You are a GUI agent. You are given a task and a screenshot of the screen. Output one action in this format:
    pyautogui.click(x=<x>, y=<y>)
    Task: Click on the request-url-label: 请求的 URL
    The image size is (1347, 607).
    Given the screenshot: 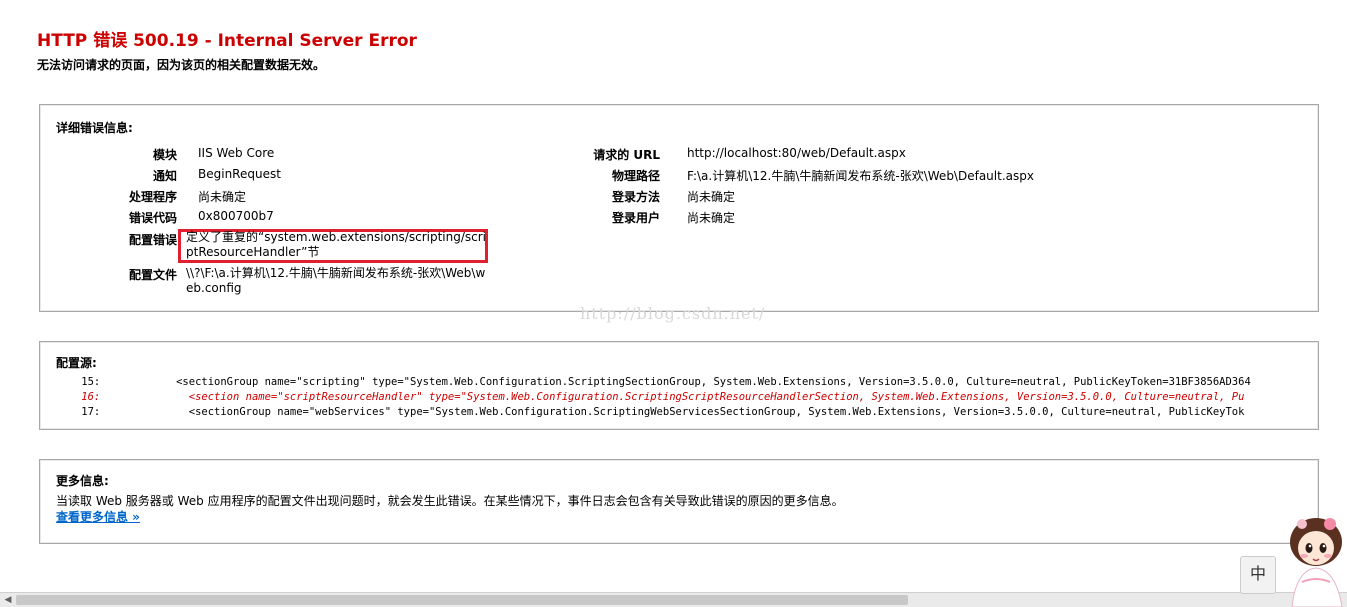 What is the action you would take?
    pyautogui.click(x=626, y=155)
    